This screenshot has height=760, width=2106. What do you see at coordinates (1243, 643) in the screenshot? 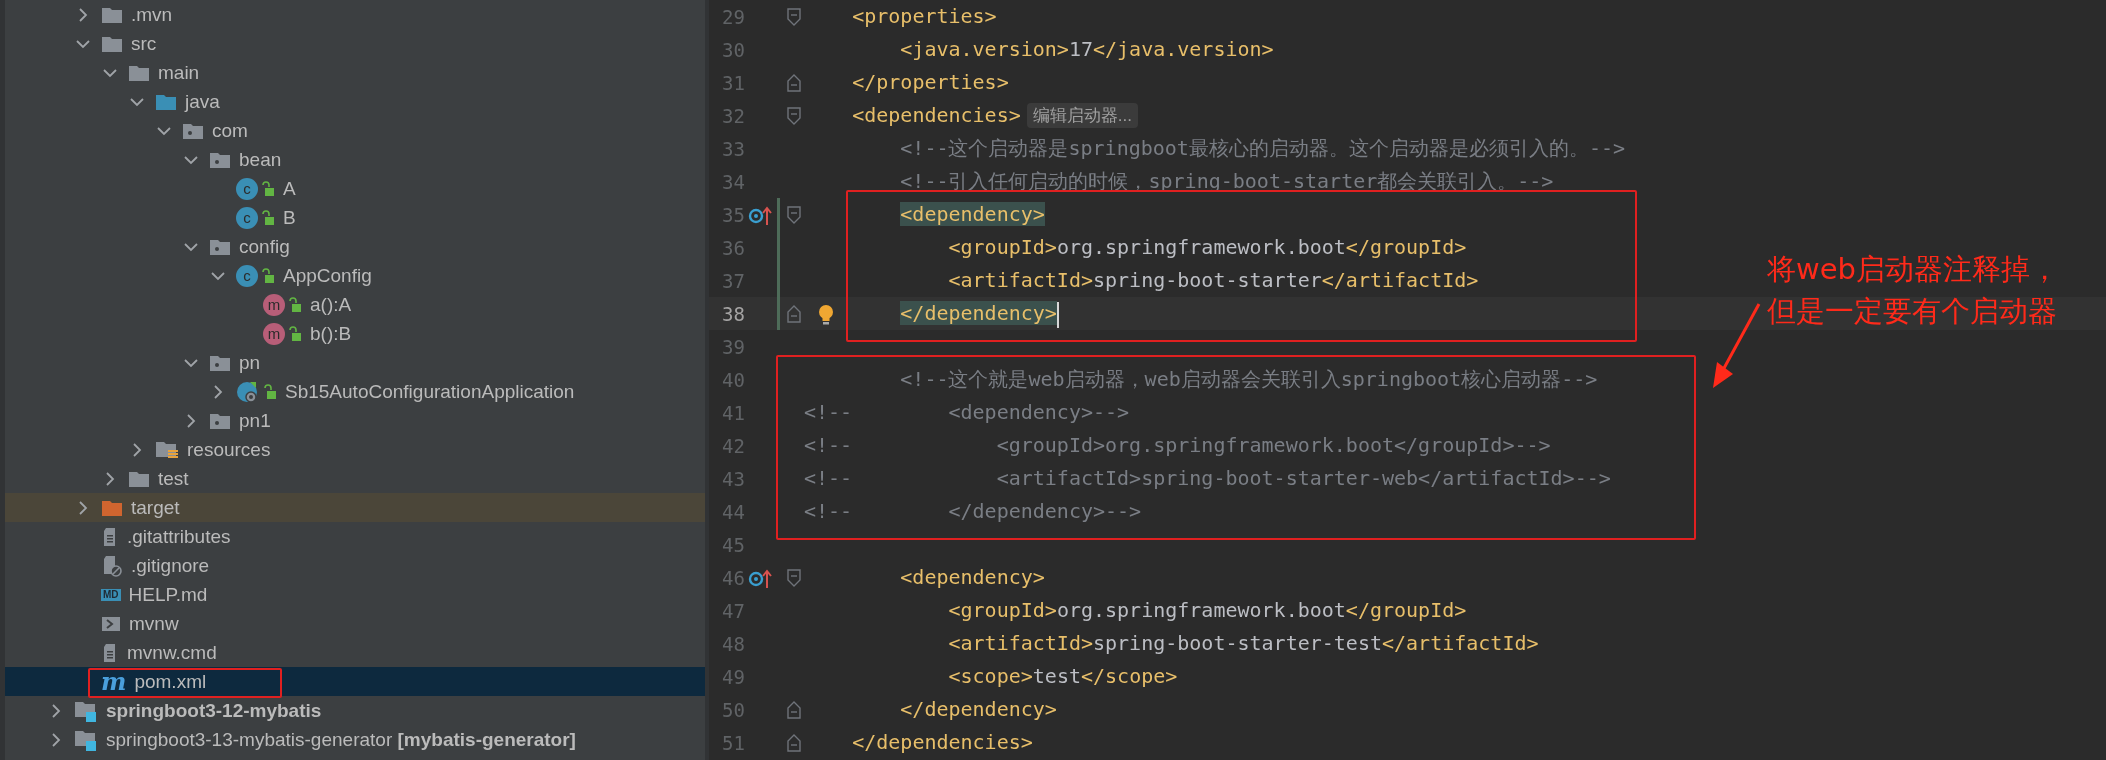
I see `code-line: <artifactId>spring-boot-starter-test</artifactId>` at bounding box center [1243, 643].